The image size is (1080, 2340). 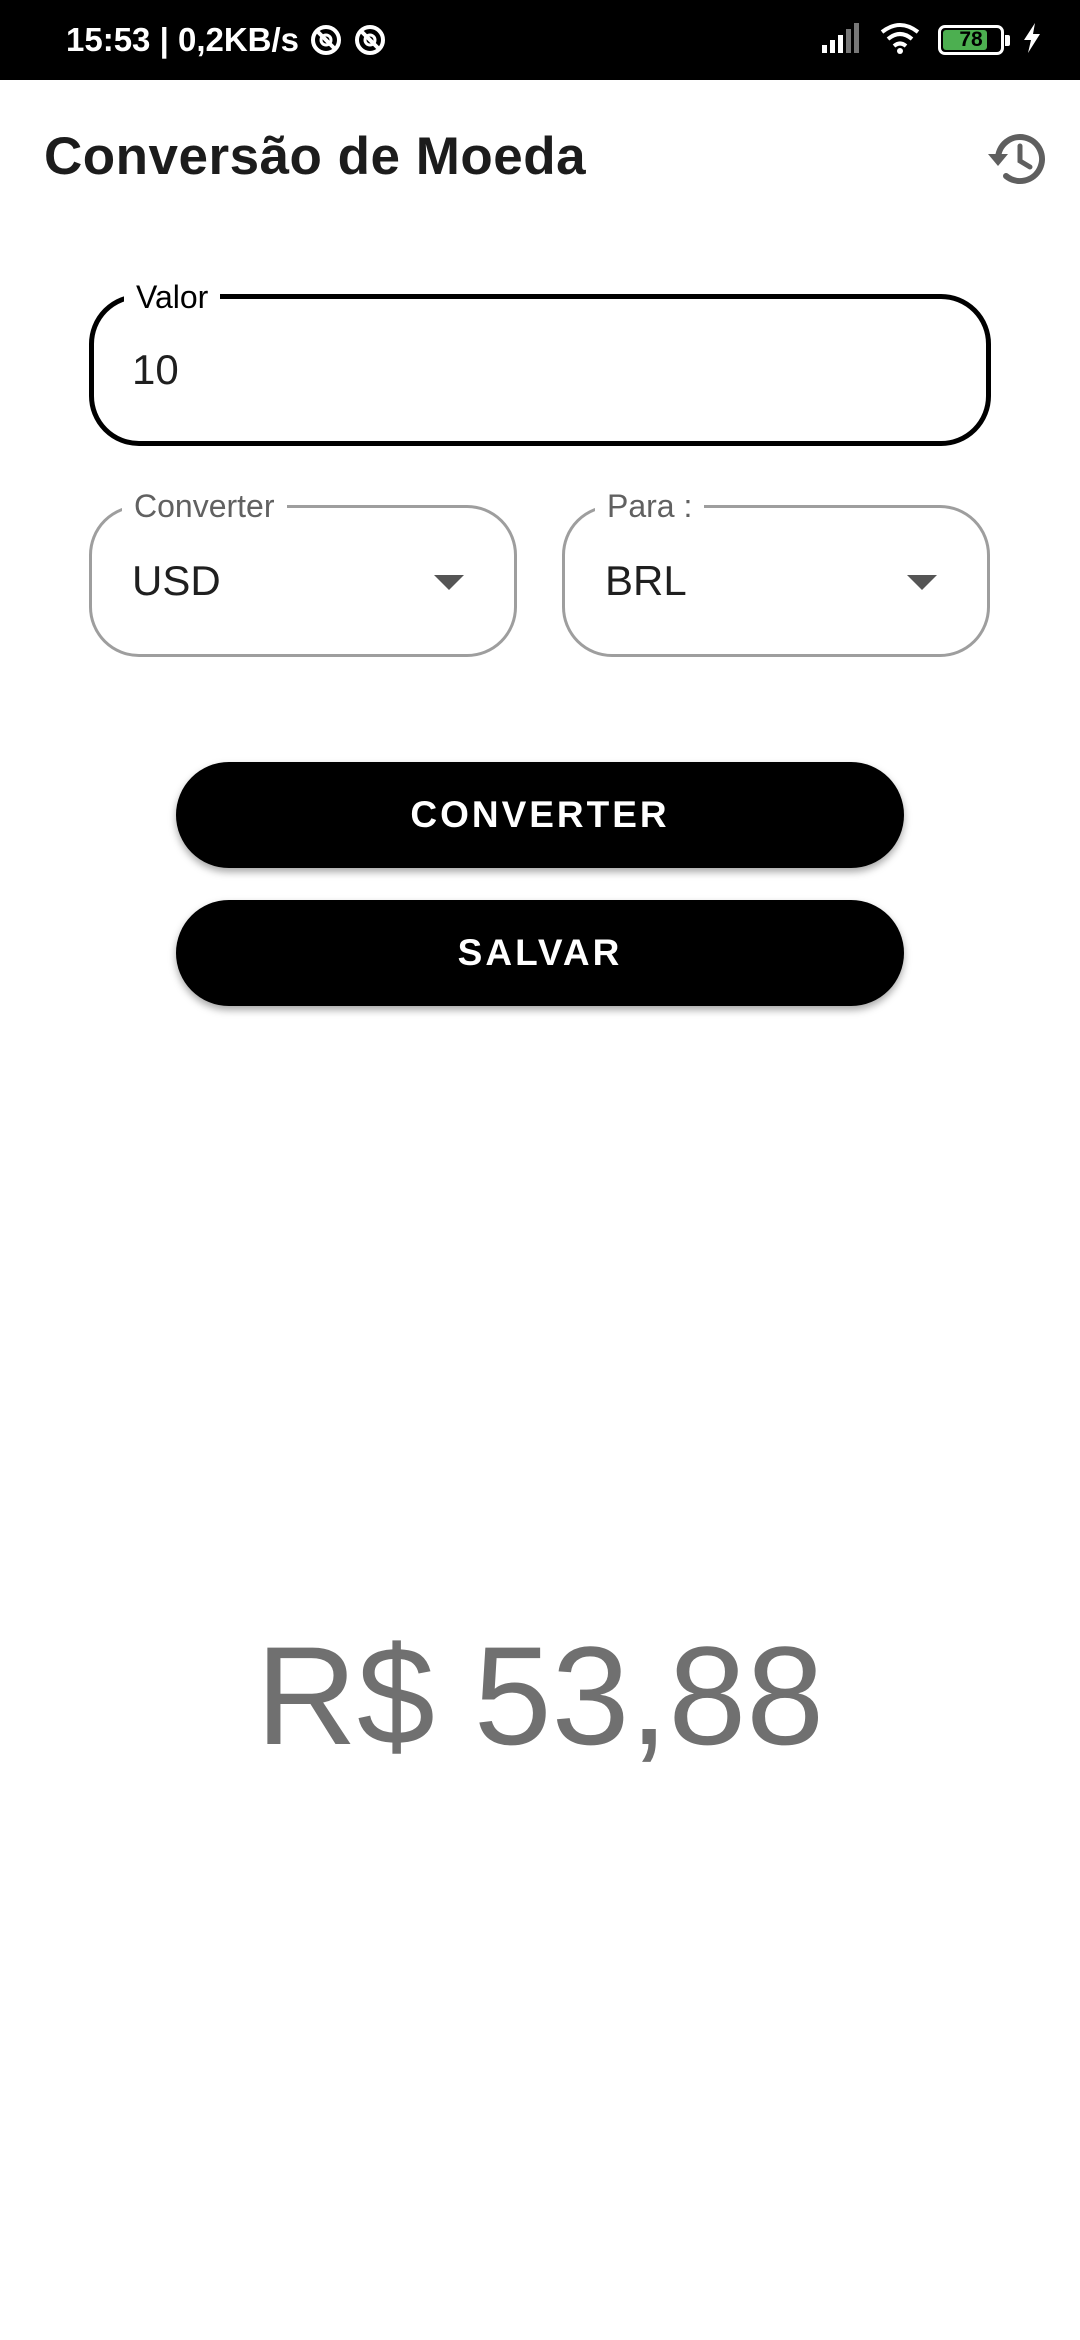 What do you see at coordinates (315, 156) in the screenshot?
I see `page-title: Conversão de Moeda` at bounding box center [315, 156].